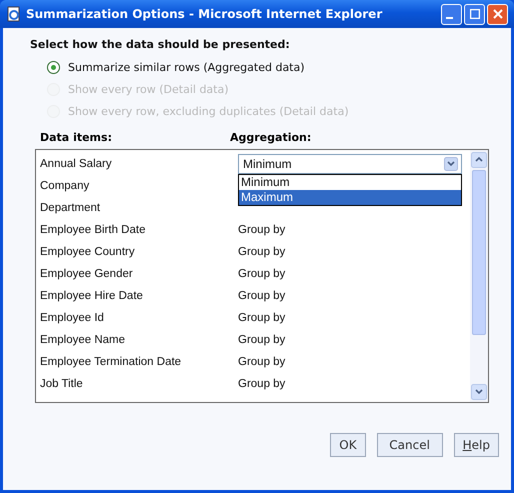 Image resolution: width=514 pixels, height=493 pixels. Describe the element at coordinates (350, 182) in the screenshot. I see `dropdown-option: Minimum` at that location.